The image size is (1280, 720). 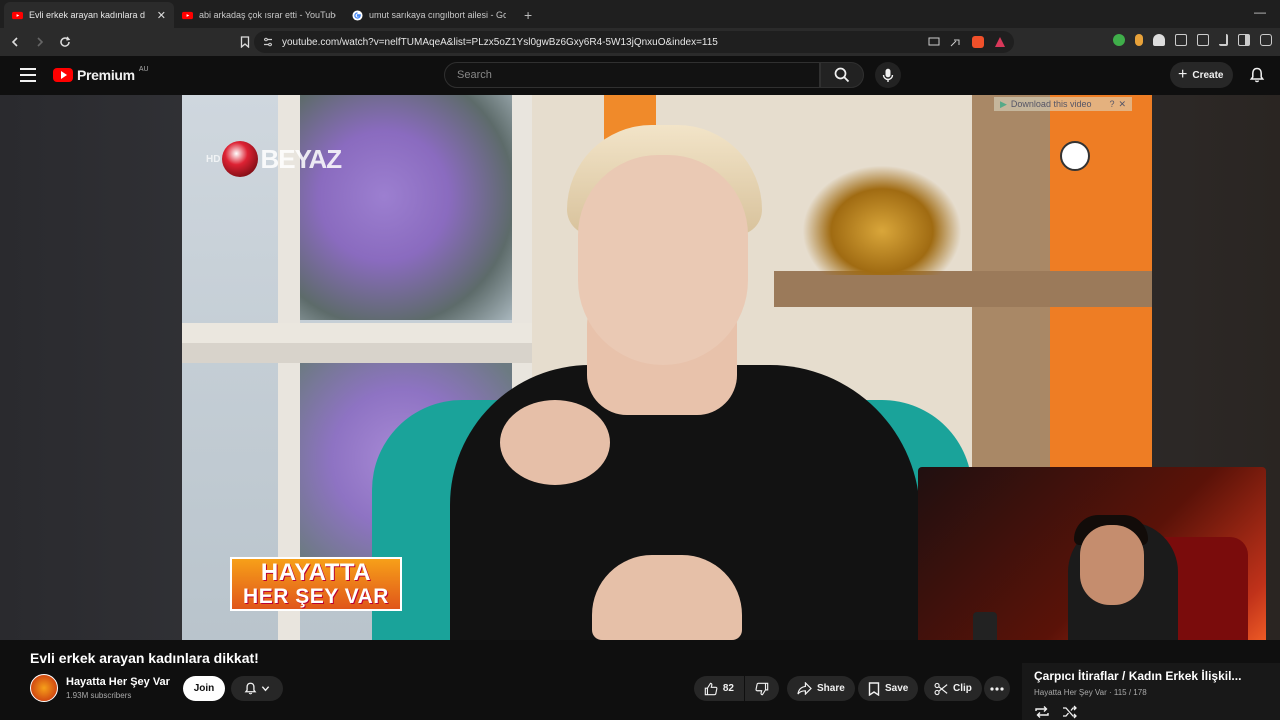 What do you see at coordinates (40, 42) in the screenshot?
I see `forward-icon` at bounding box center [40, 42].